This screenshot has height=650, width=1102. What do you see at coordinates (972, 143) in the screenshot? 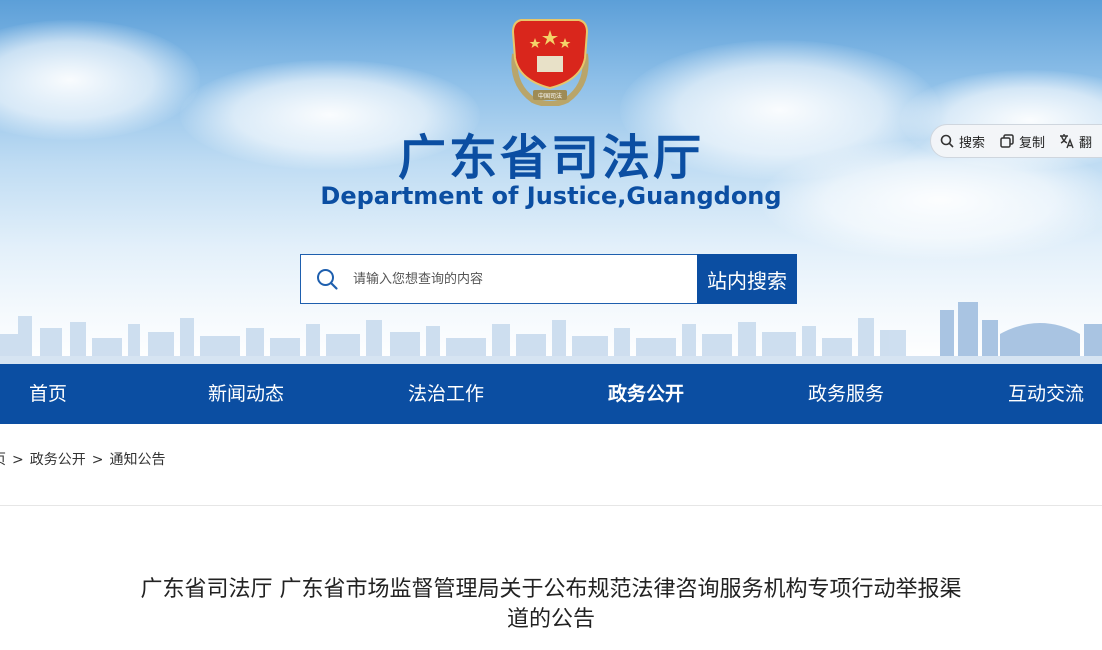
I see `toolbar-search-label: 搜索` at bounding box center [972, 143].